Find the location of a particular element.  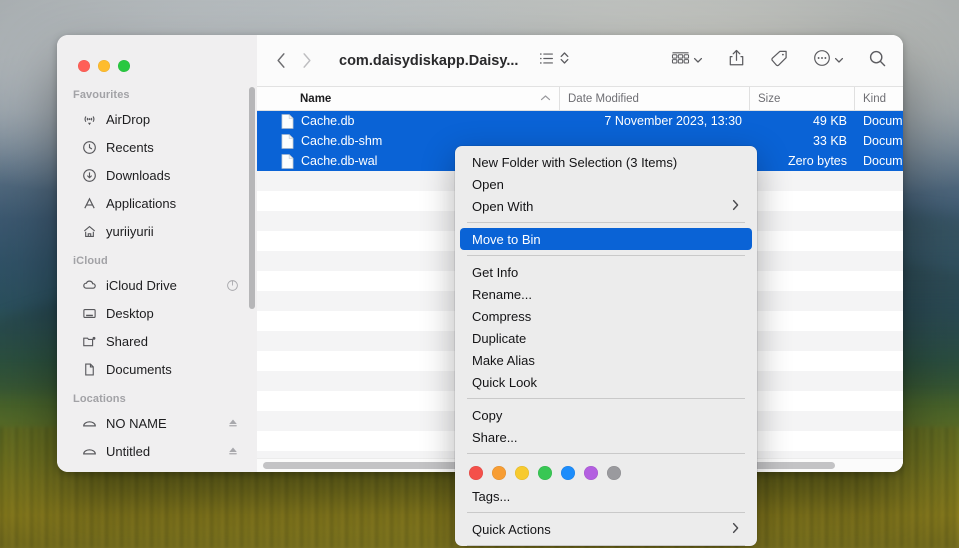

sidebar-item-recents: Recents is located at coordinates (157, 147).